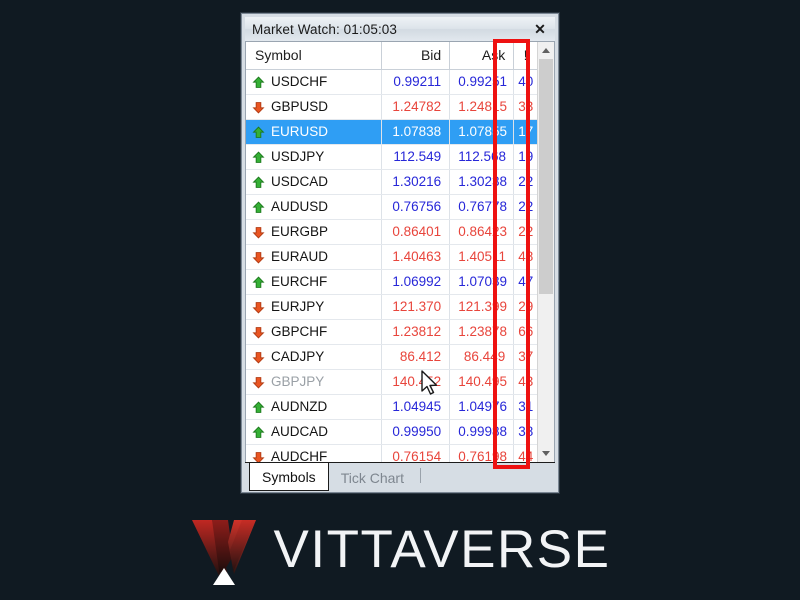 The image size is (800, 600). What do you see at coordinates (416, 157) in the screenshot?
I see `cell-bid: 112.549` at bounding box center [416, 157].